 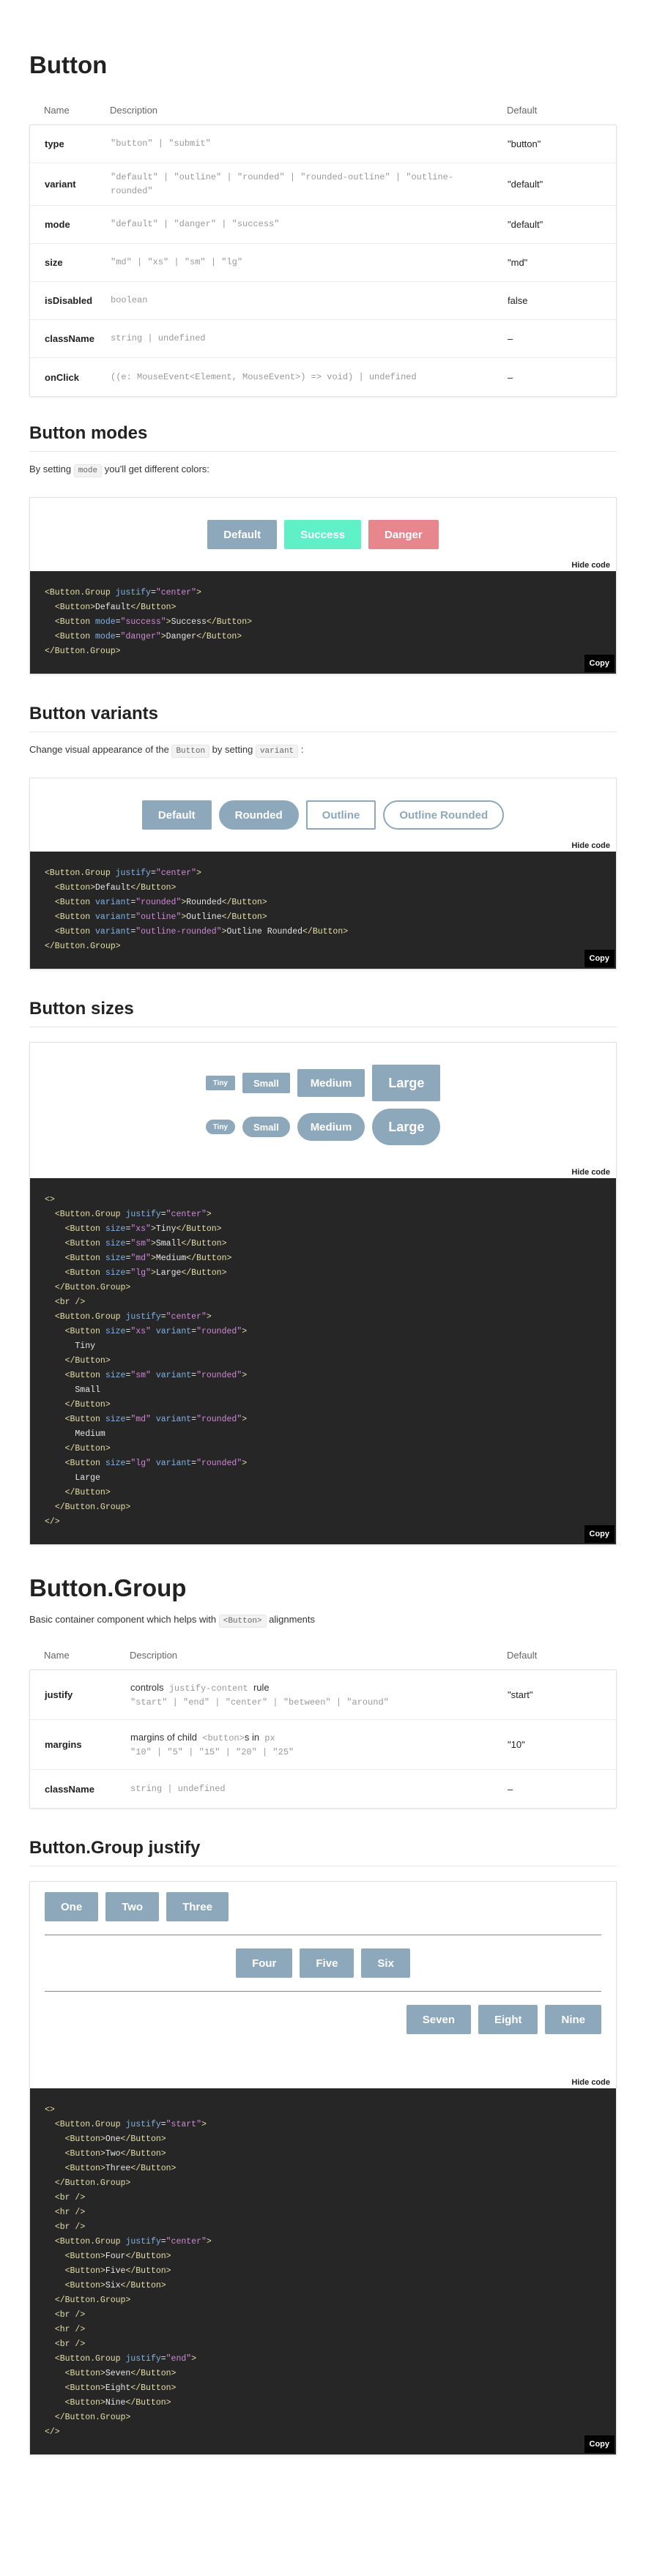 I want to click on section-title-variants: Button variants, so click(x=323, y=718).